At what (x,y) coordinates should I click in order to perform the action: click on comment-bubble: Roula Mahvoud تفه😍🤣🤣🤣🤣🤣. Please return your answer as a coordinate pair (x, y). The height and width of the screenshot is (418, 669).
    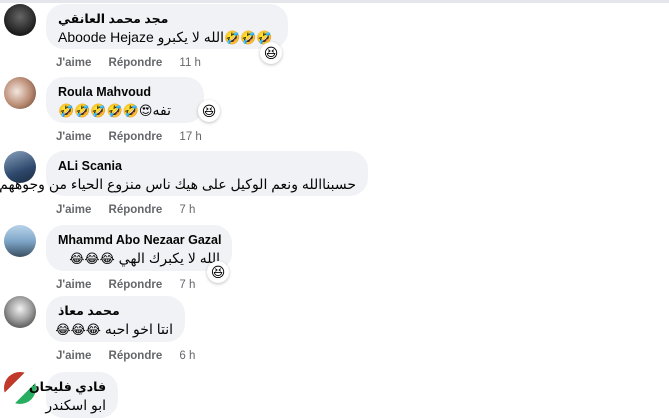
    Looking at the image, I should click on (125, 100).